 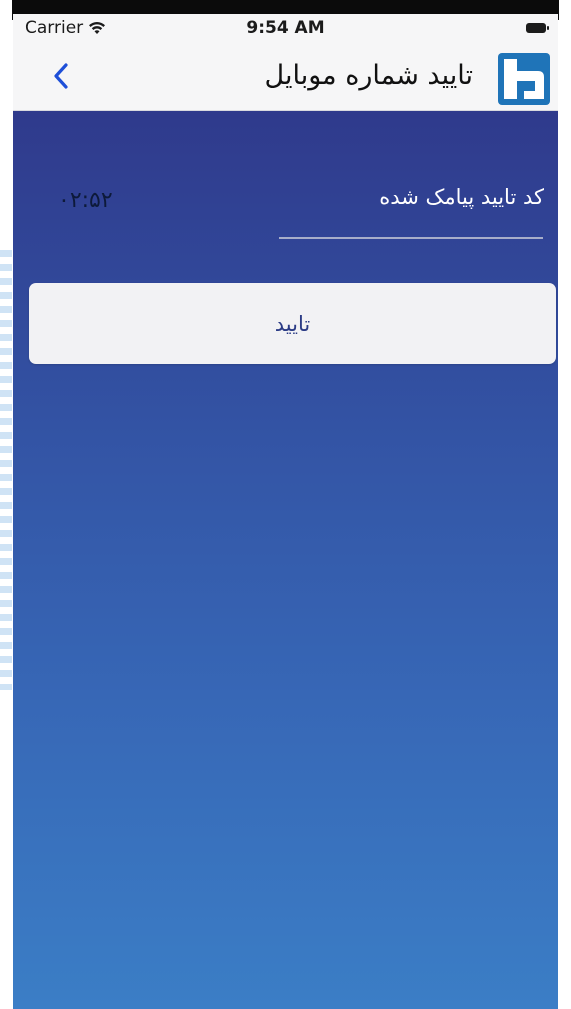 I want to click on countdown-timer: ۰۲:۵۲, so click(x=85, y=200).